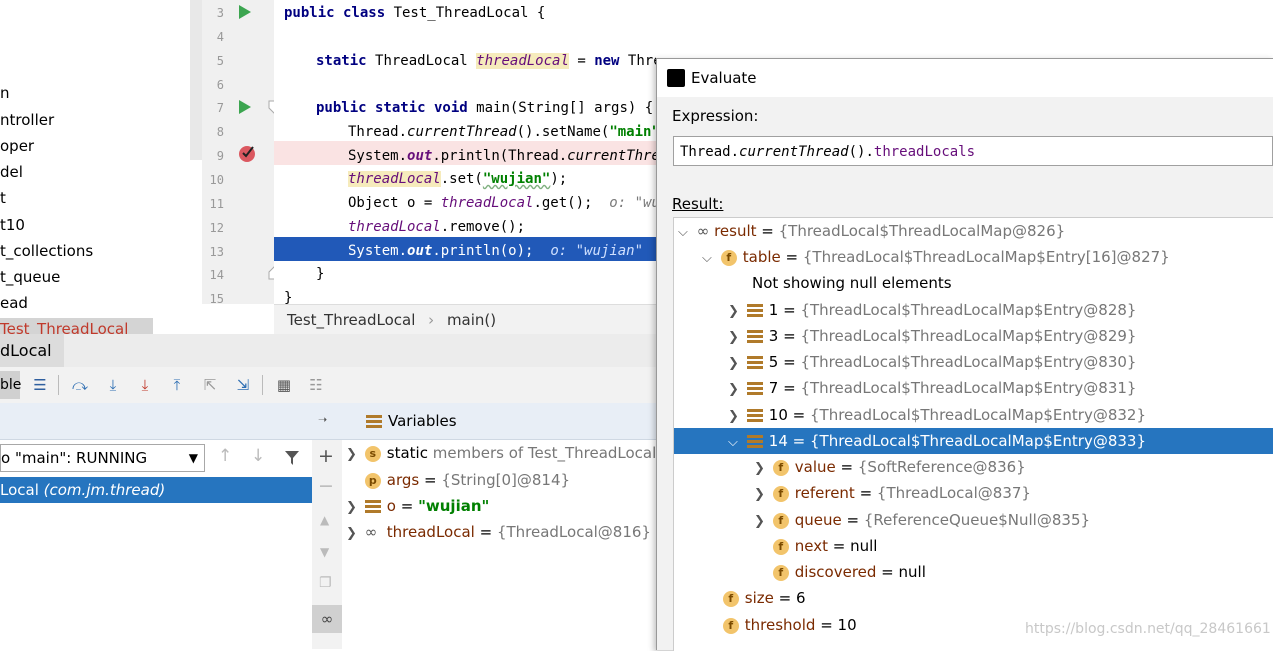  What do you see at coordinates (973, 598) in the screenshot?
I see `tree-row-field: f size = 6` at bounding box center [973, 598].